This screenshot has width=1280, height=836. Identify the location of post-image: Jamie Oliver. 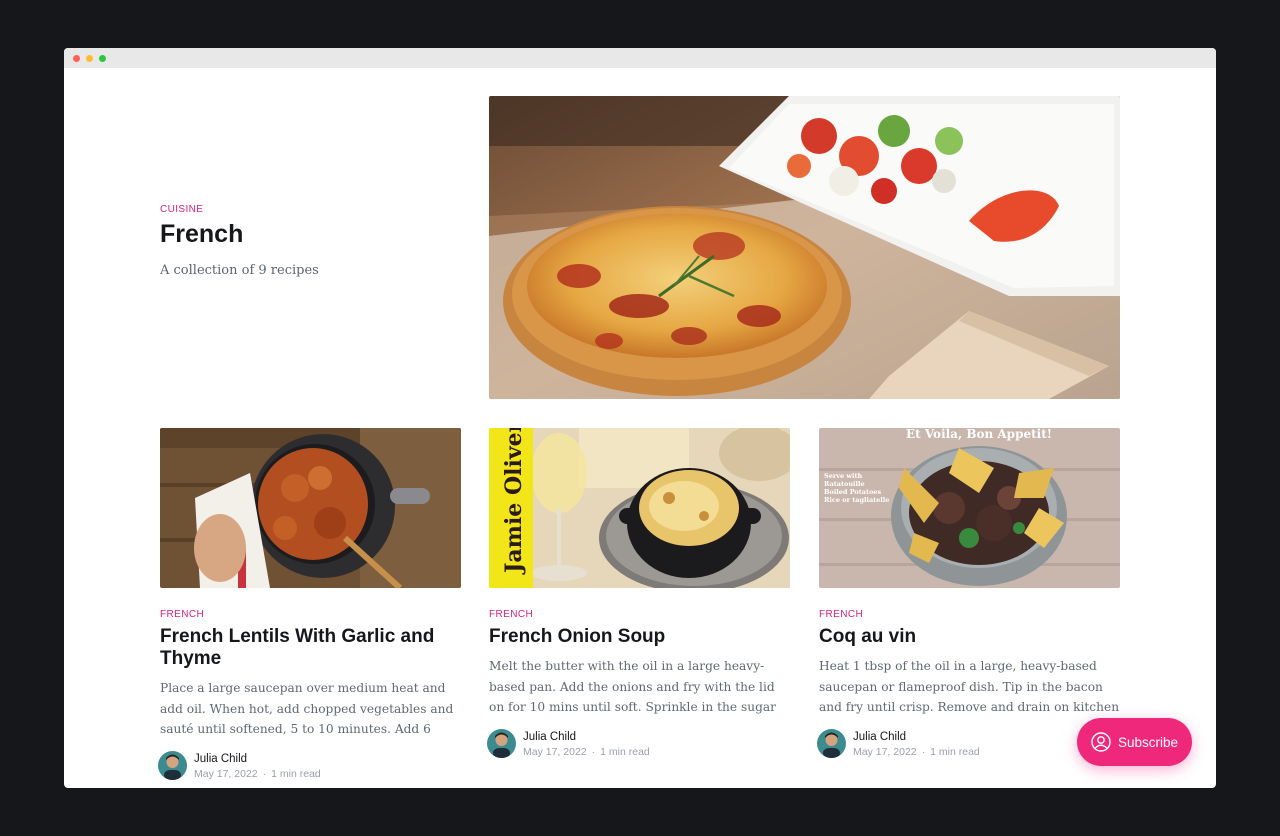
(639, 508).